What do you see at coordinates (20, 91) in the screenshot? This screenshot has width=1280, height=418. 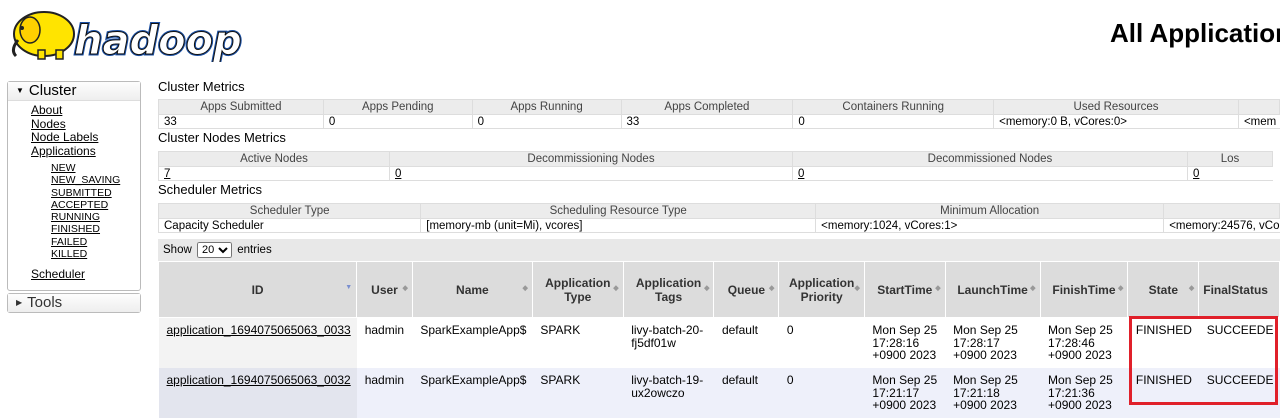 I see `collapse-triangle-icon: ▼` at bounding box center [20, 91].